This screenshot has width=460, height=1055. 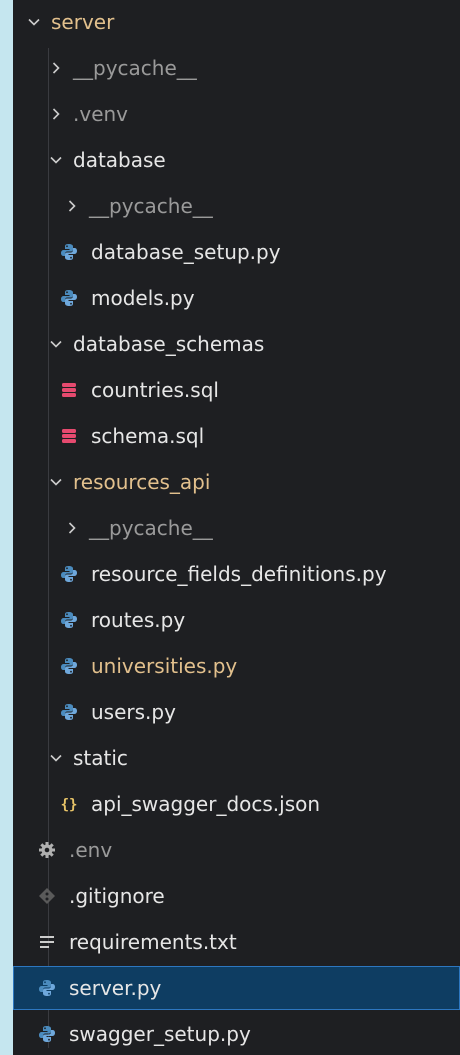 What do you see at coordinates (100, 758) in the screenshot?
I see `folder-label: static` at bounding box center [100, 758].